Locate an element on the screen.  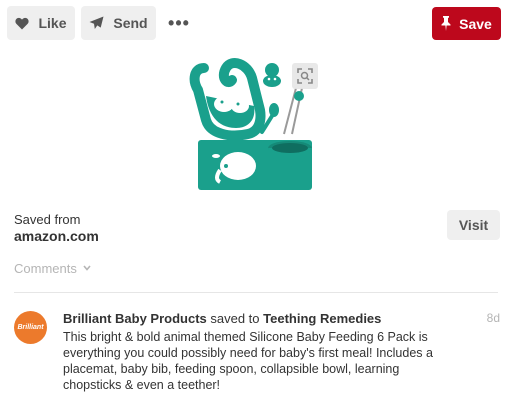
pin-image is located at coordinates (254, 121).